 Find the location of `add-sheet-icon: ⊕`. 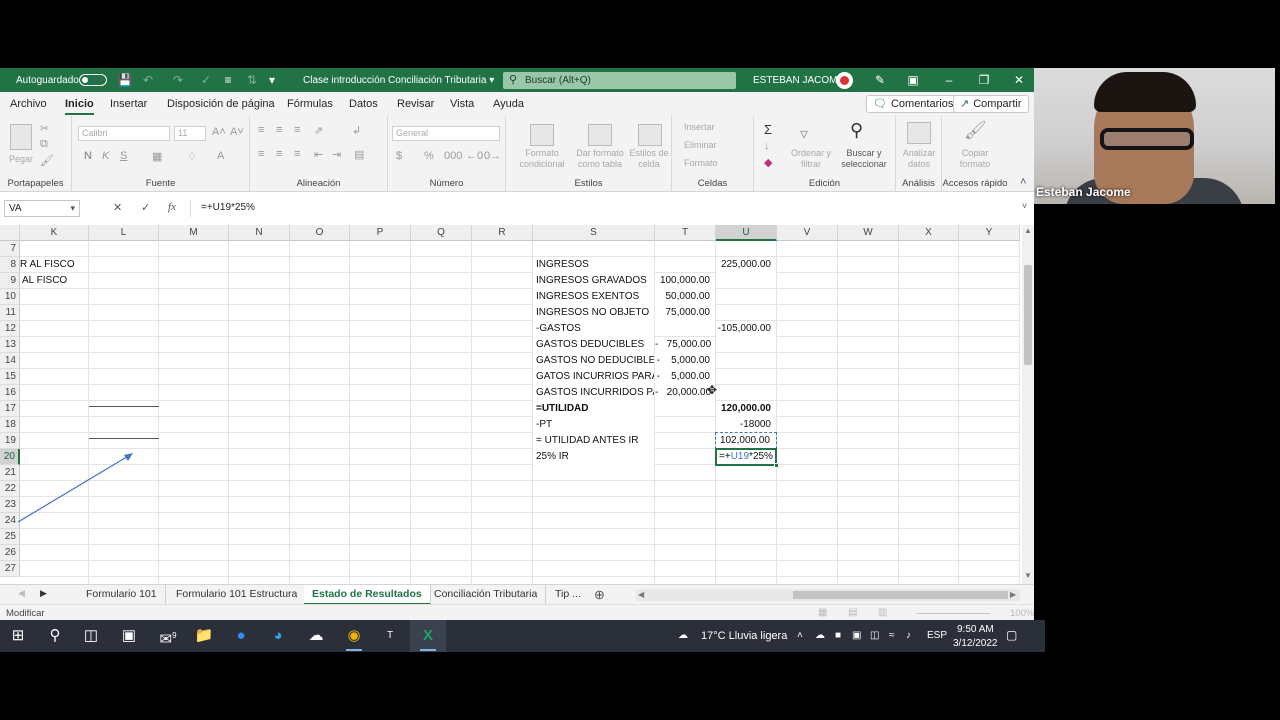

add-sheet-icon: ⊕ is located at coordinates (599, 595).